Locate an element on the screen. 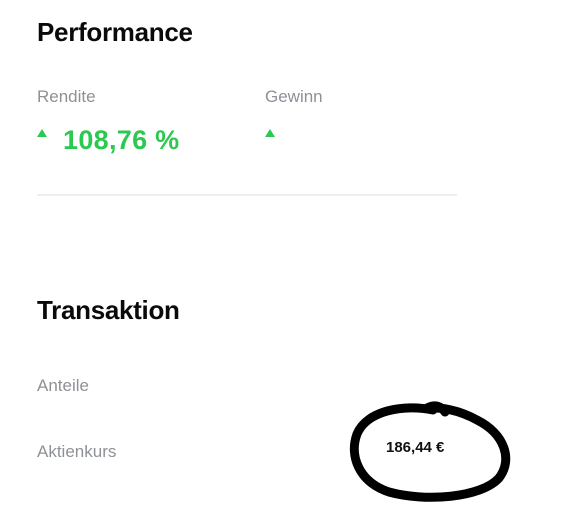 This screenshot has height=508, width=567. rendite-metric: Rendite 108,76 % is located at coordinates (108, 121).